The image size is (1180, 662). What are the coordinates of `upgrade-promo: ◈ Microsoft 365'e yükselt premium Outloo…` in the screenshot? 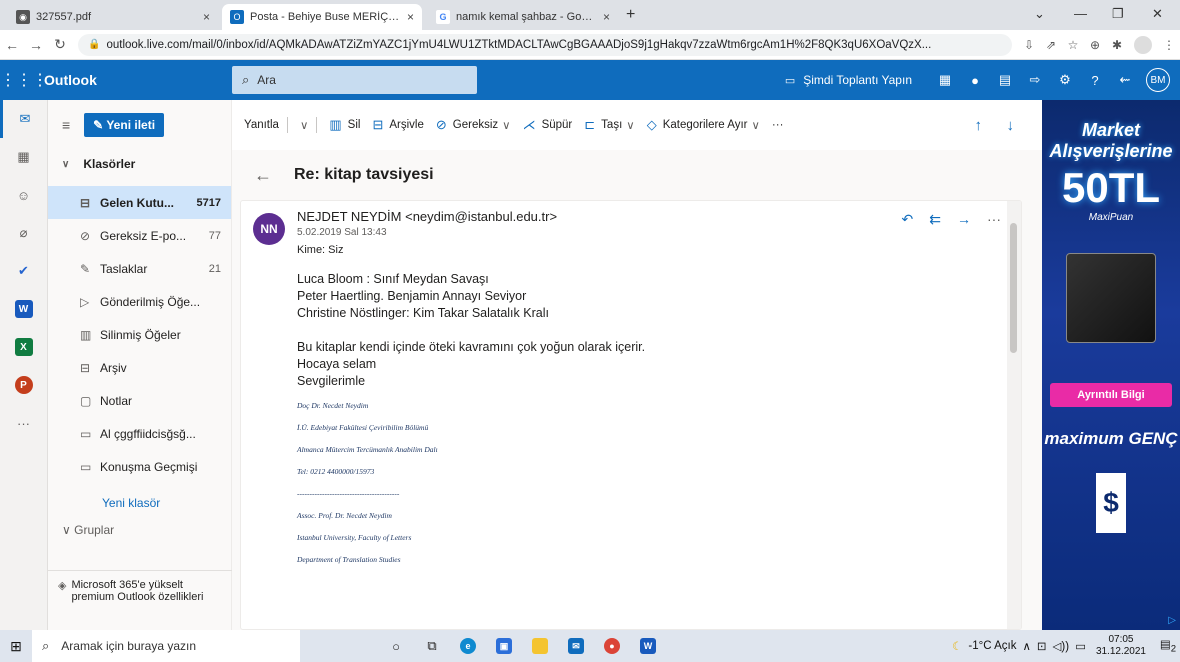 It's located at (140, 600).